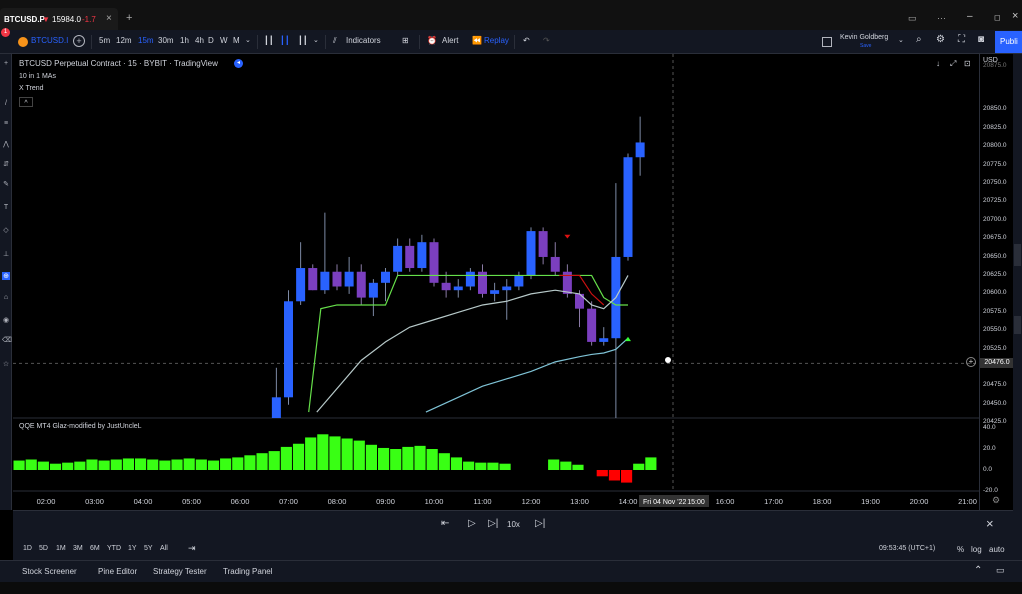 Image resolution: width=1022 pixels, height=594 pixels. Describe the element at coordinates (901, 40) in the screenshot. I see `chevron-down-icon: ⌄` at that location.